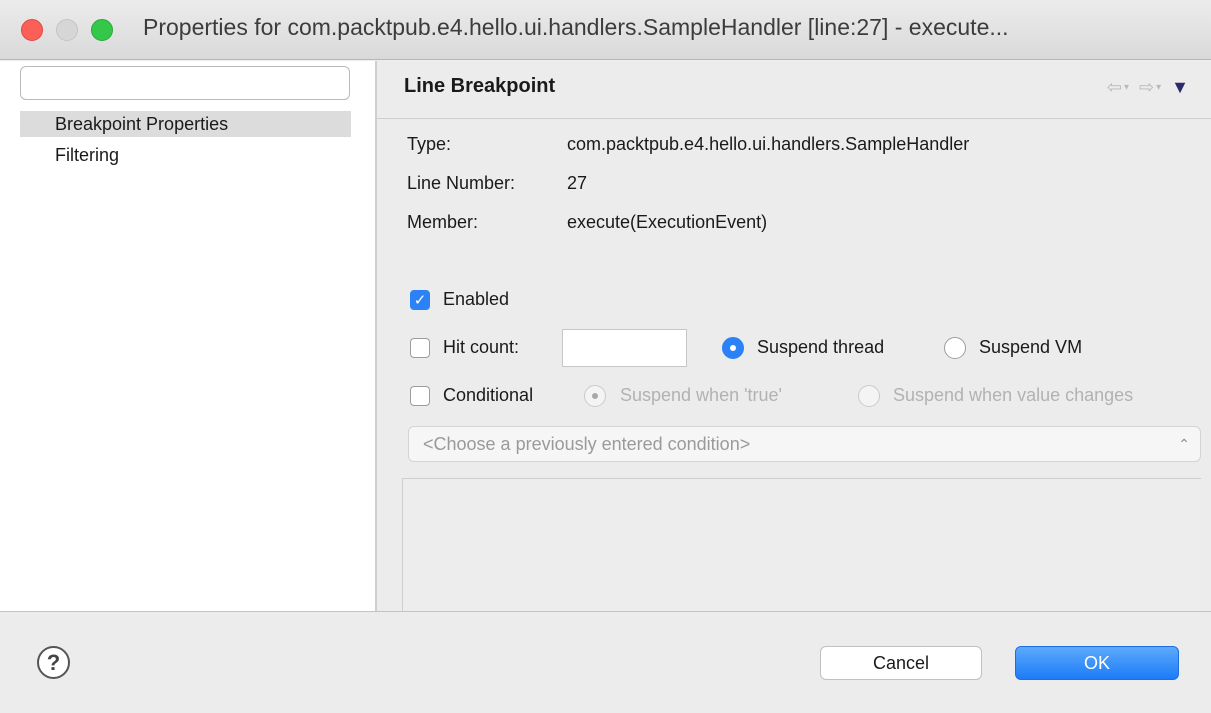  Describe the element at coordinates (701, 395) in the screenshot. I see `suspend-when-true-label: Suspend when 'true'` at that location.